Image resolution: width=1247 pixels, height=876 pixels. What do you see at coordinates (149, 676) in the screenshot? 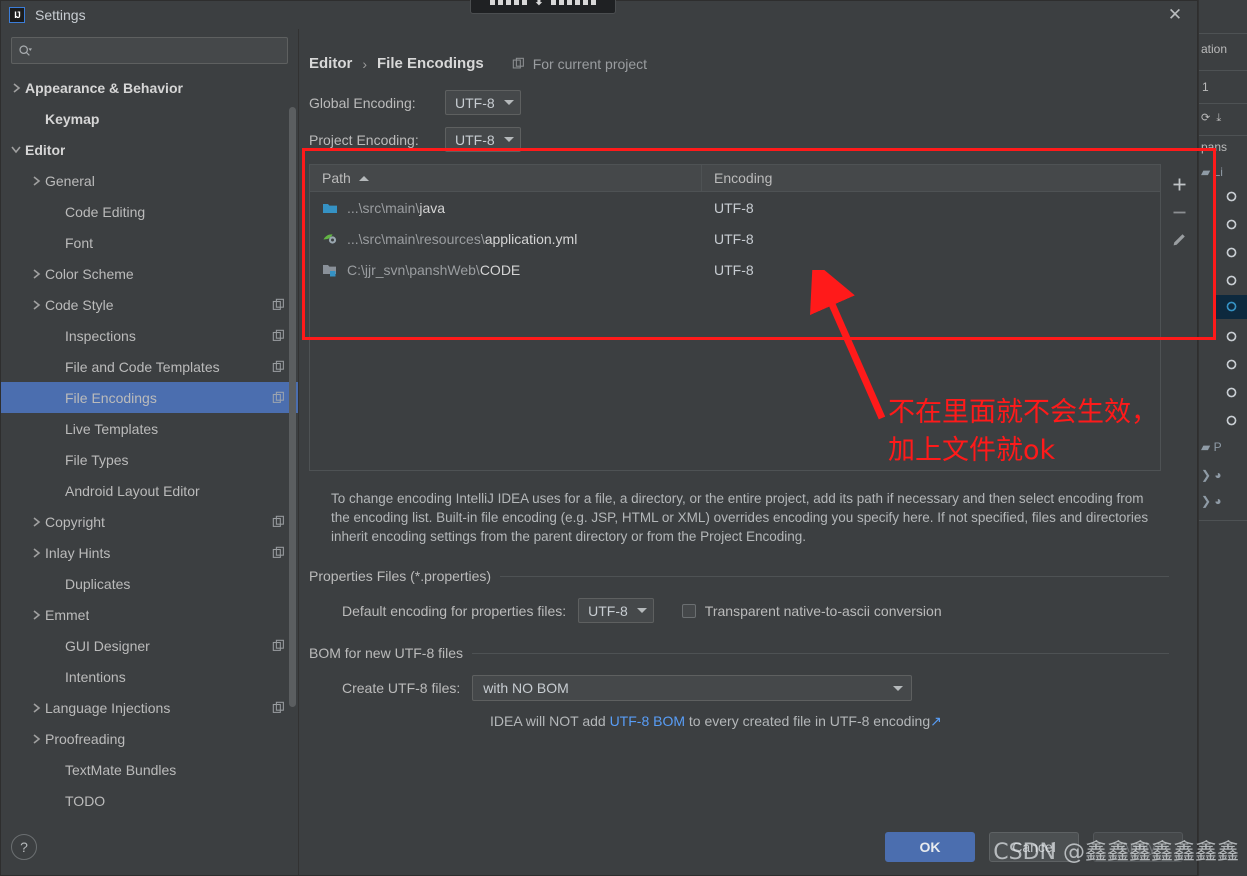
I see `sidebar-item-intentions: Intentions` at bounding box center [149, 676].